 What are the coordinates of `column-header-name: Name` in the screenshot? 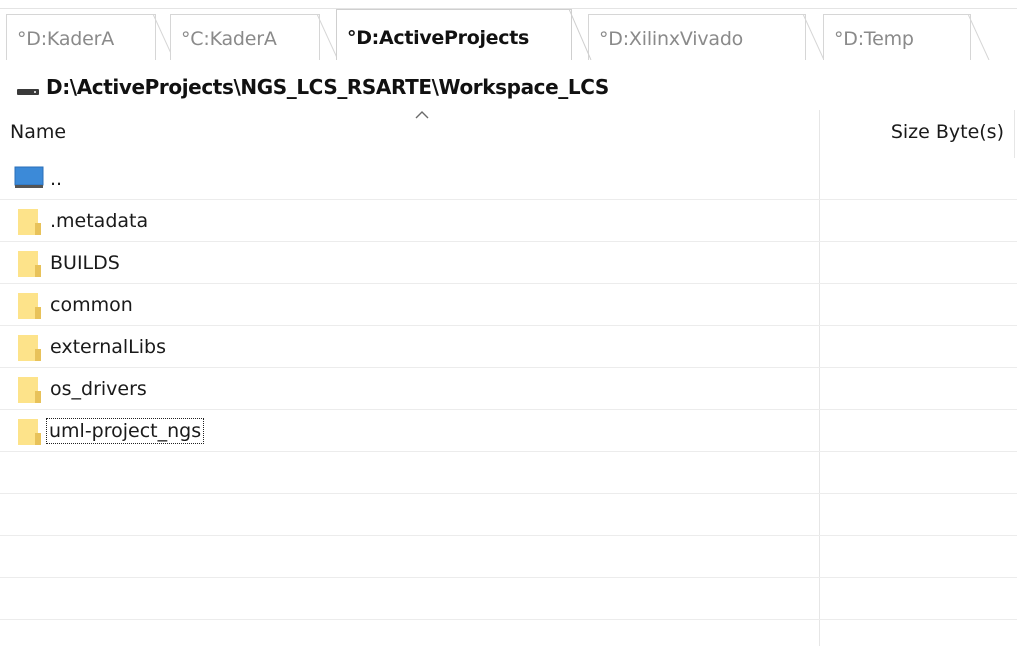 It's located at (38, 132).